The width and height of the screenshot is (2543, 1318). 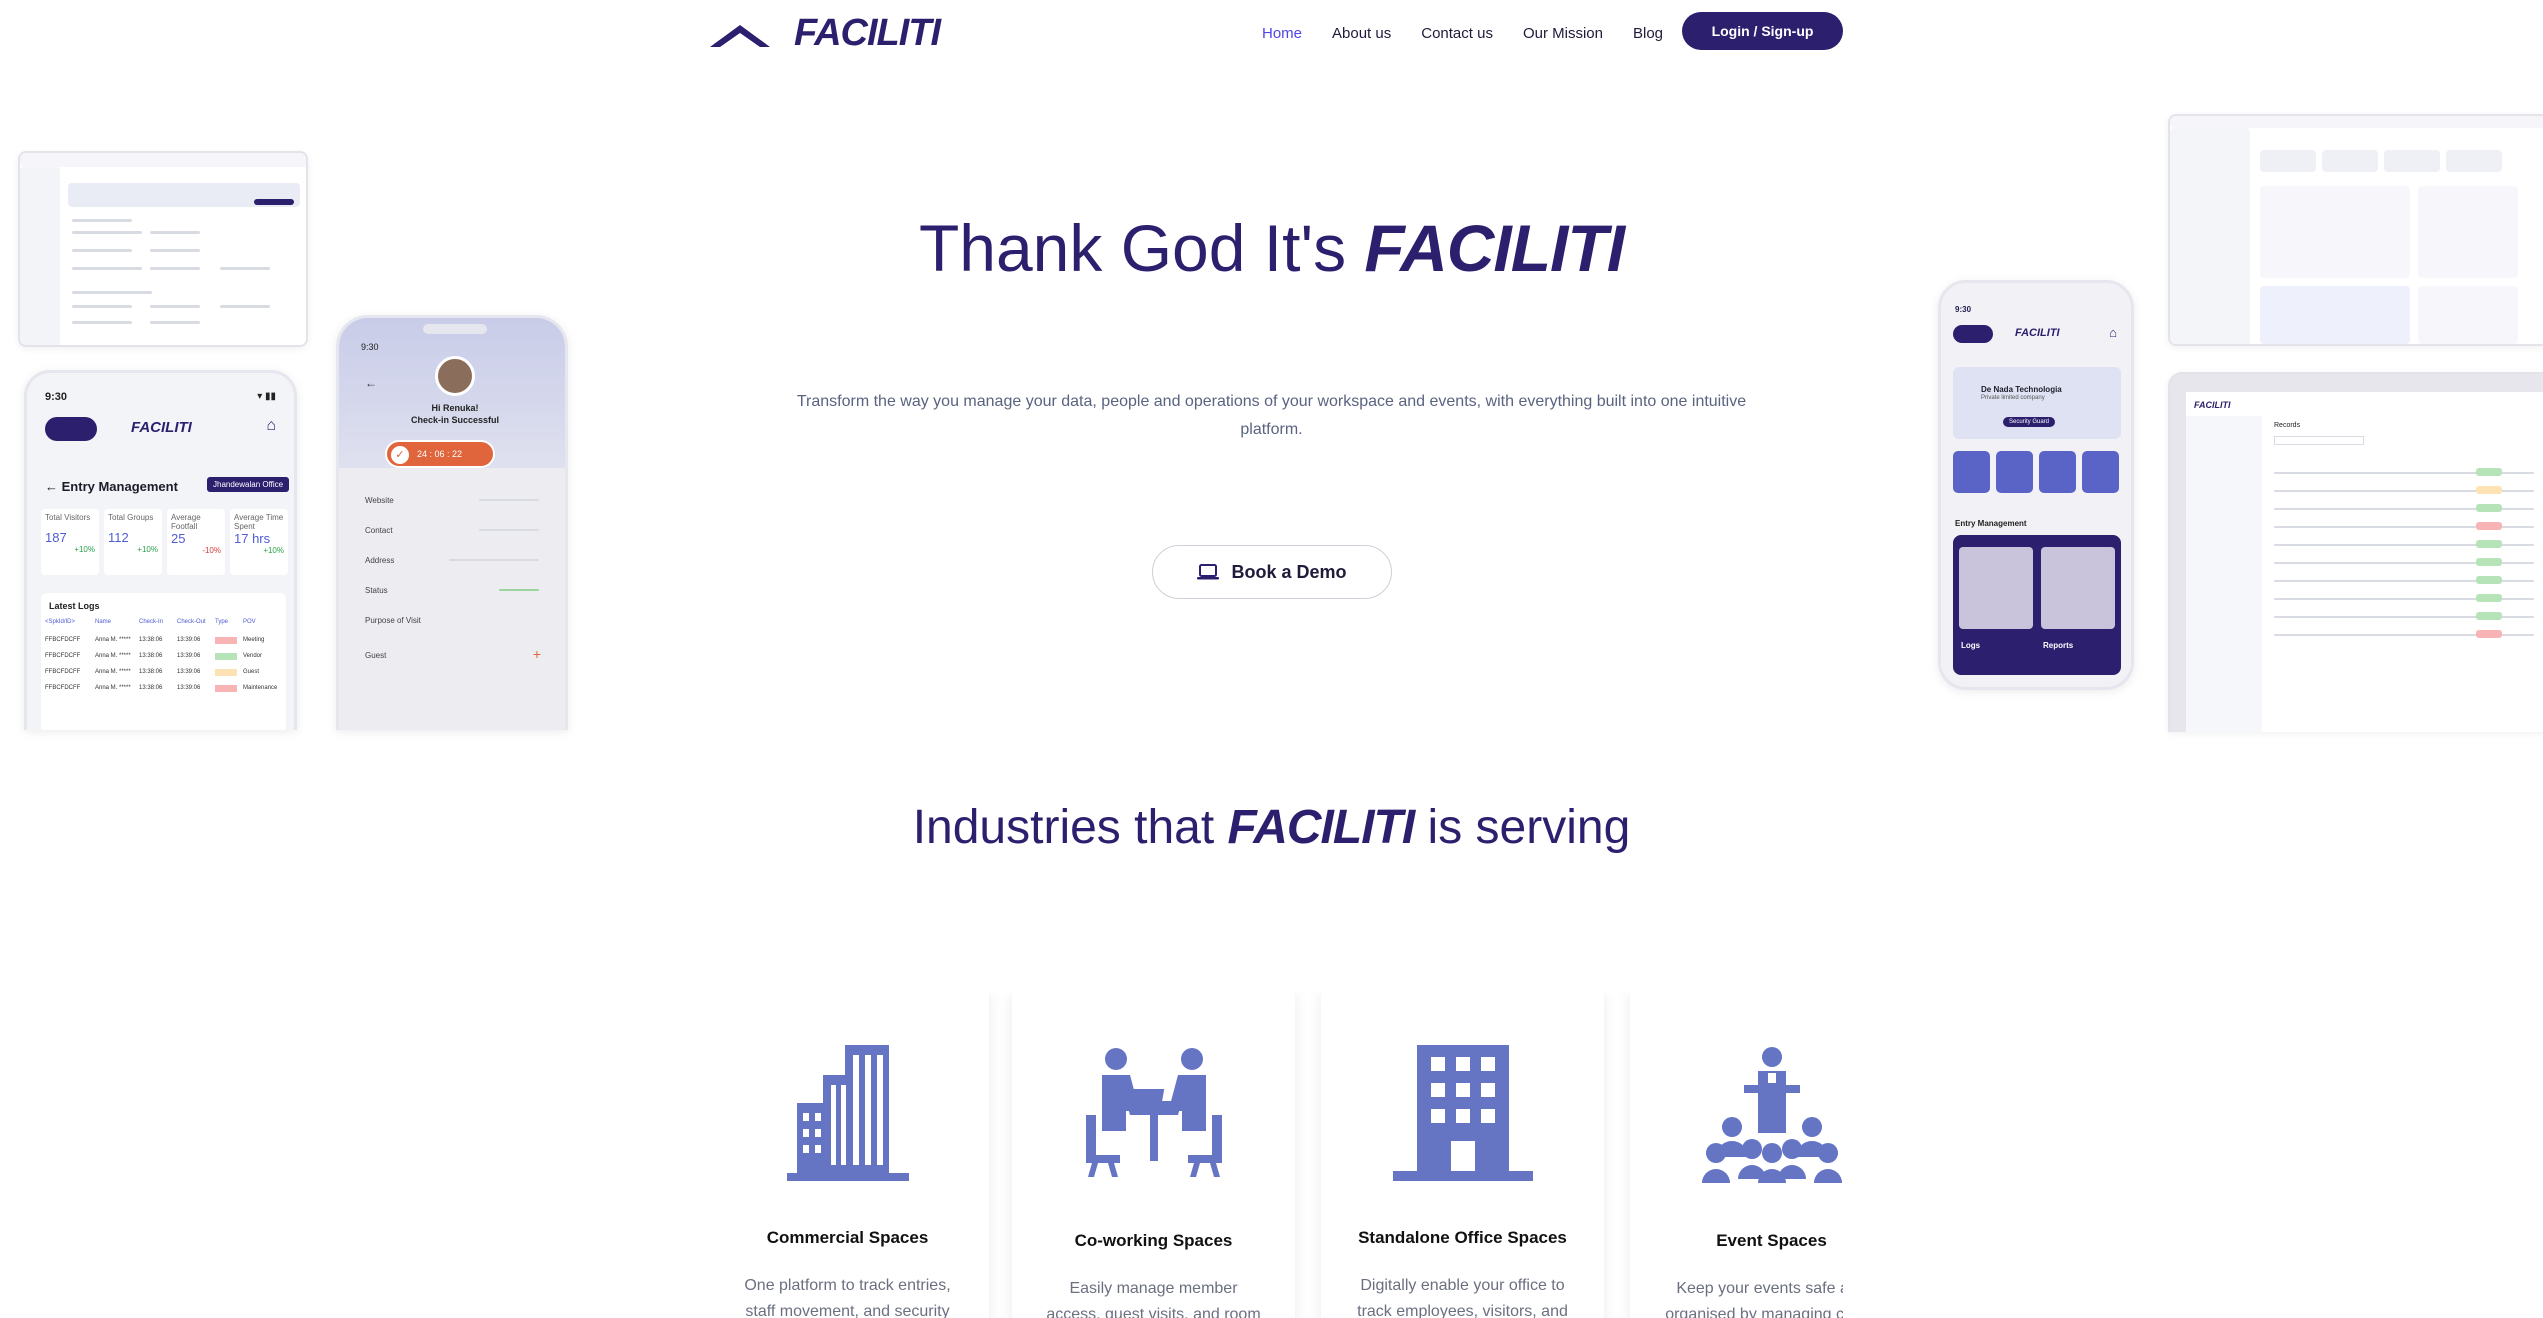 What do you see at coordinates (74, 606) in the screenshot?
I see `latest-logs-title: Latest Logs` at bounding box center [74, 606].